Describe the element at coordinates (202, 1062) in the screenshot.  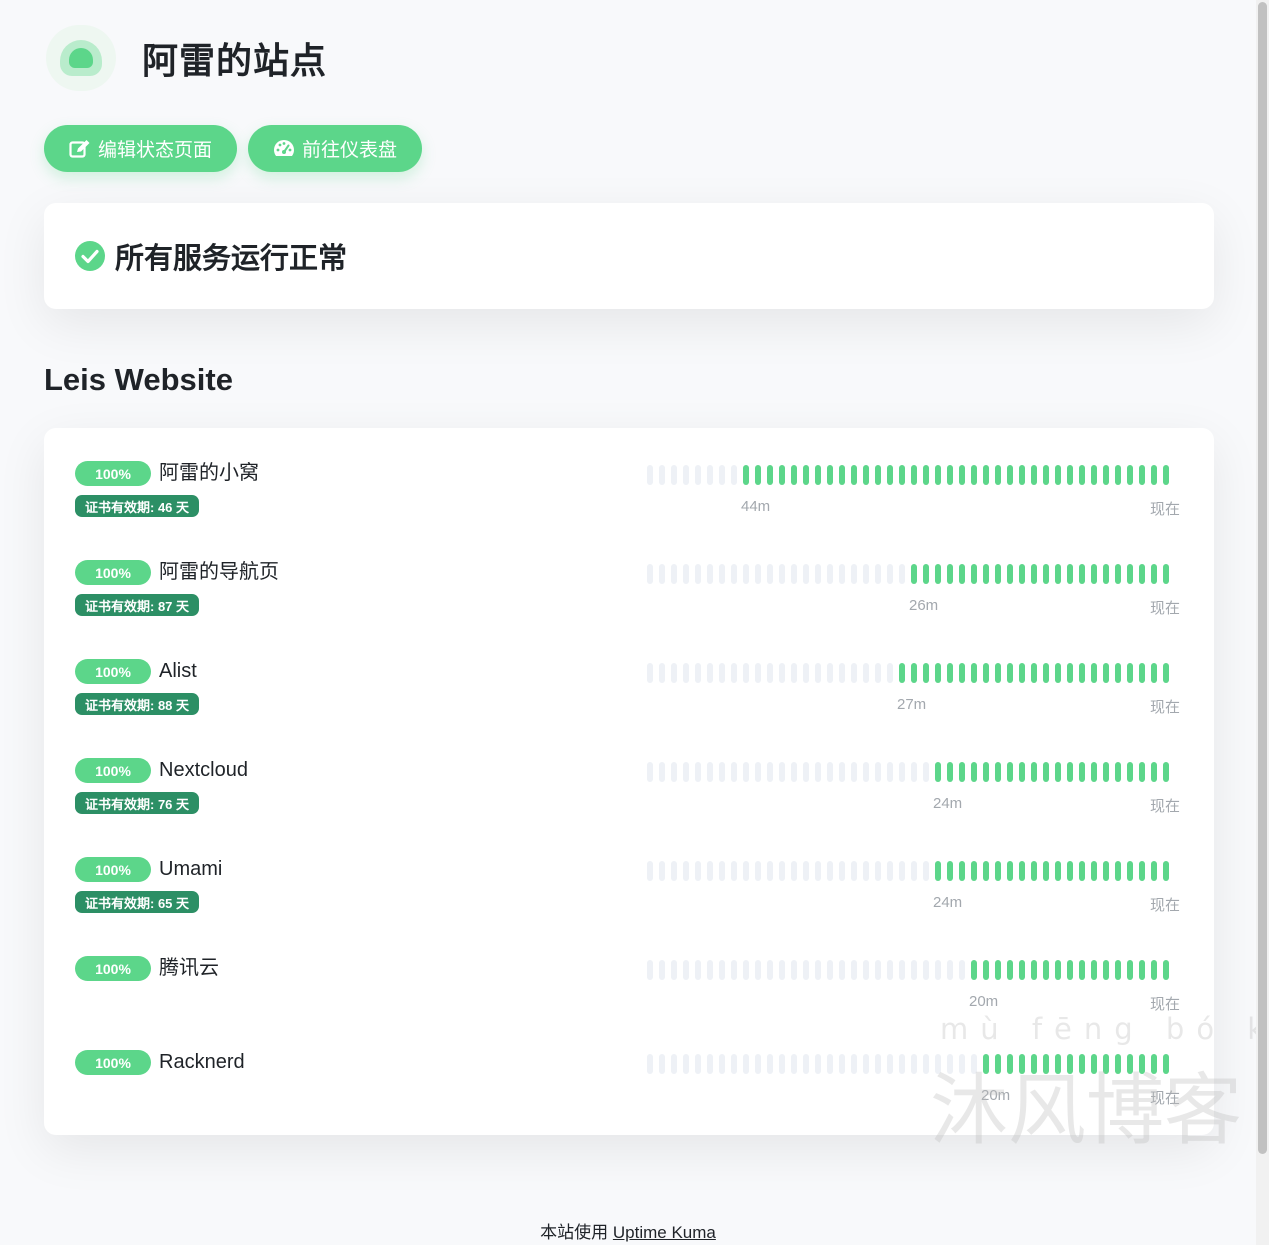
I see `monitor-name: Racknerd` at that location.